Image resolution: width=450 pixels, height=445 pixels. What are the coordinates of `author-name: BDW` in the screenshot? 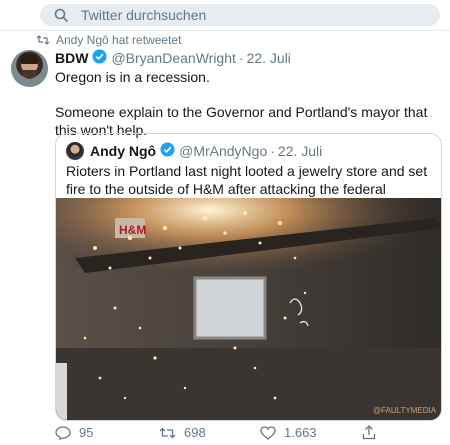 It's located at (71, 58).